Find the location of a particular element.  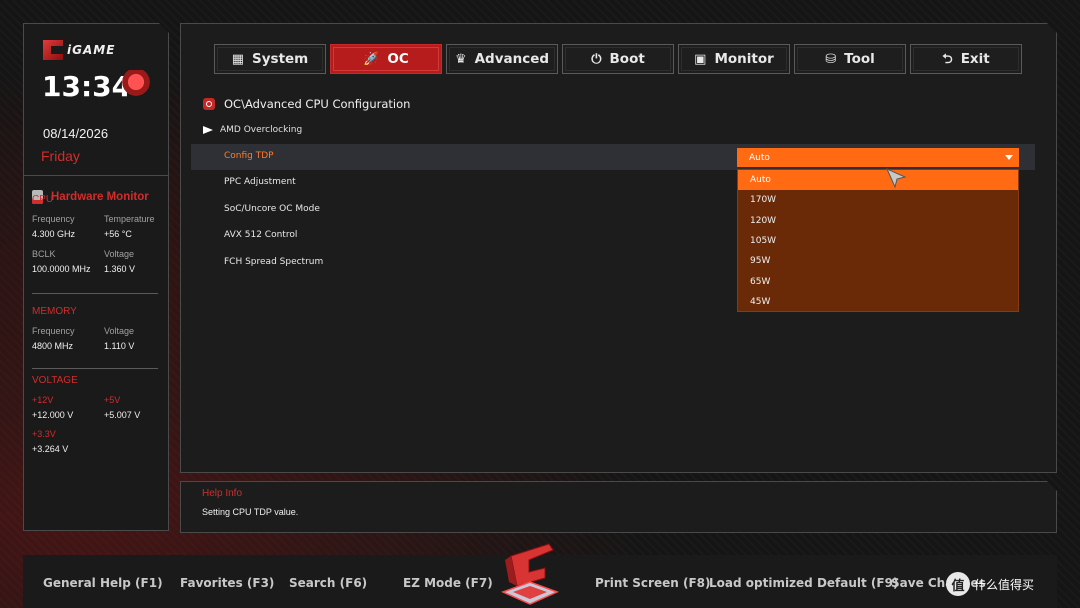

tab-exit: ⮌ Exit is located at coordinates (966, 59).